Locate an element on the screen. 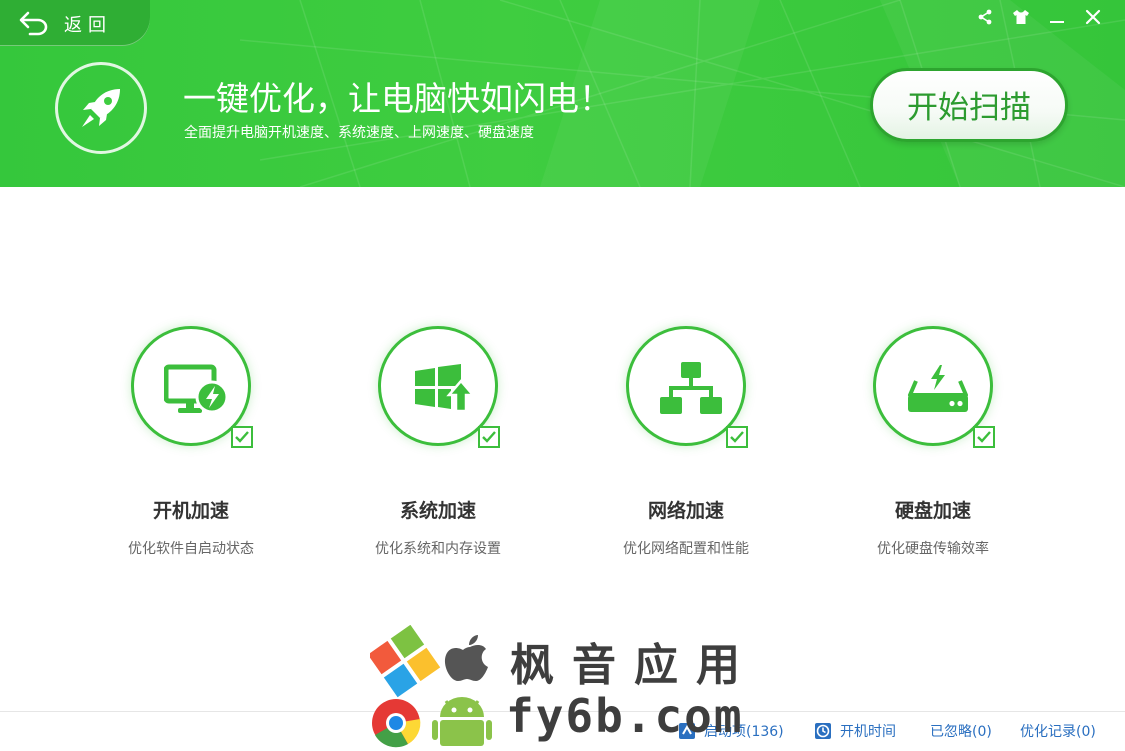  feature-description: 优化系统和内存设置 is located at coordinates (438, 549).